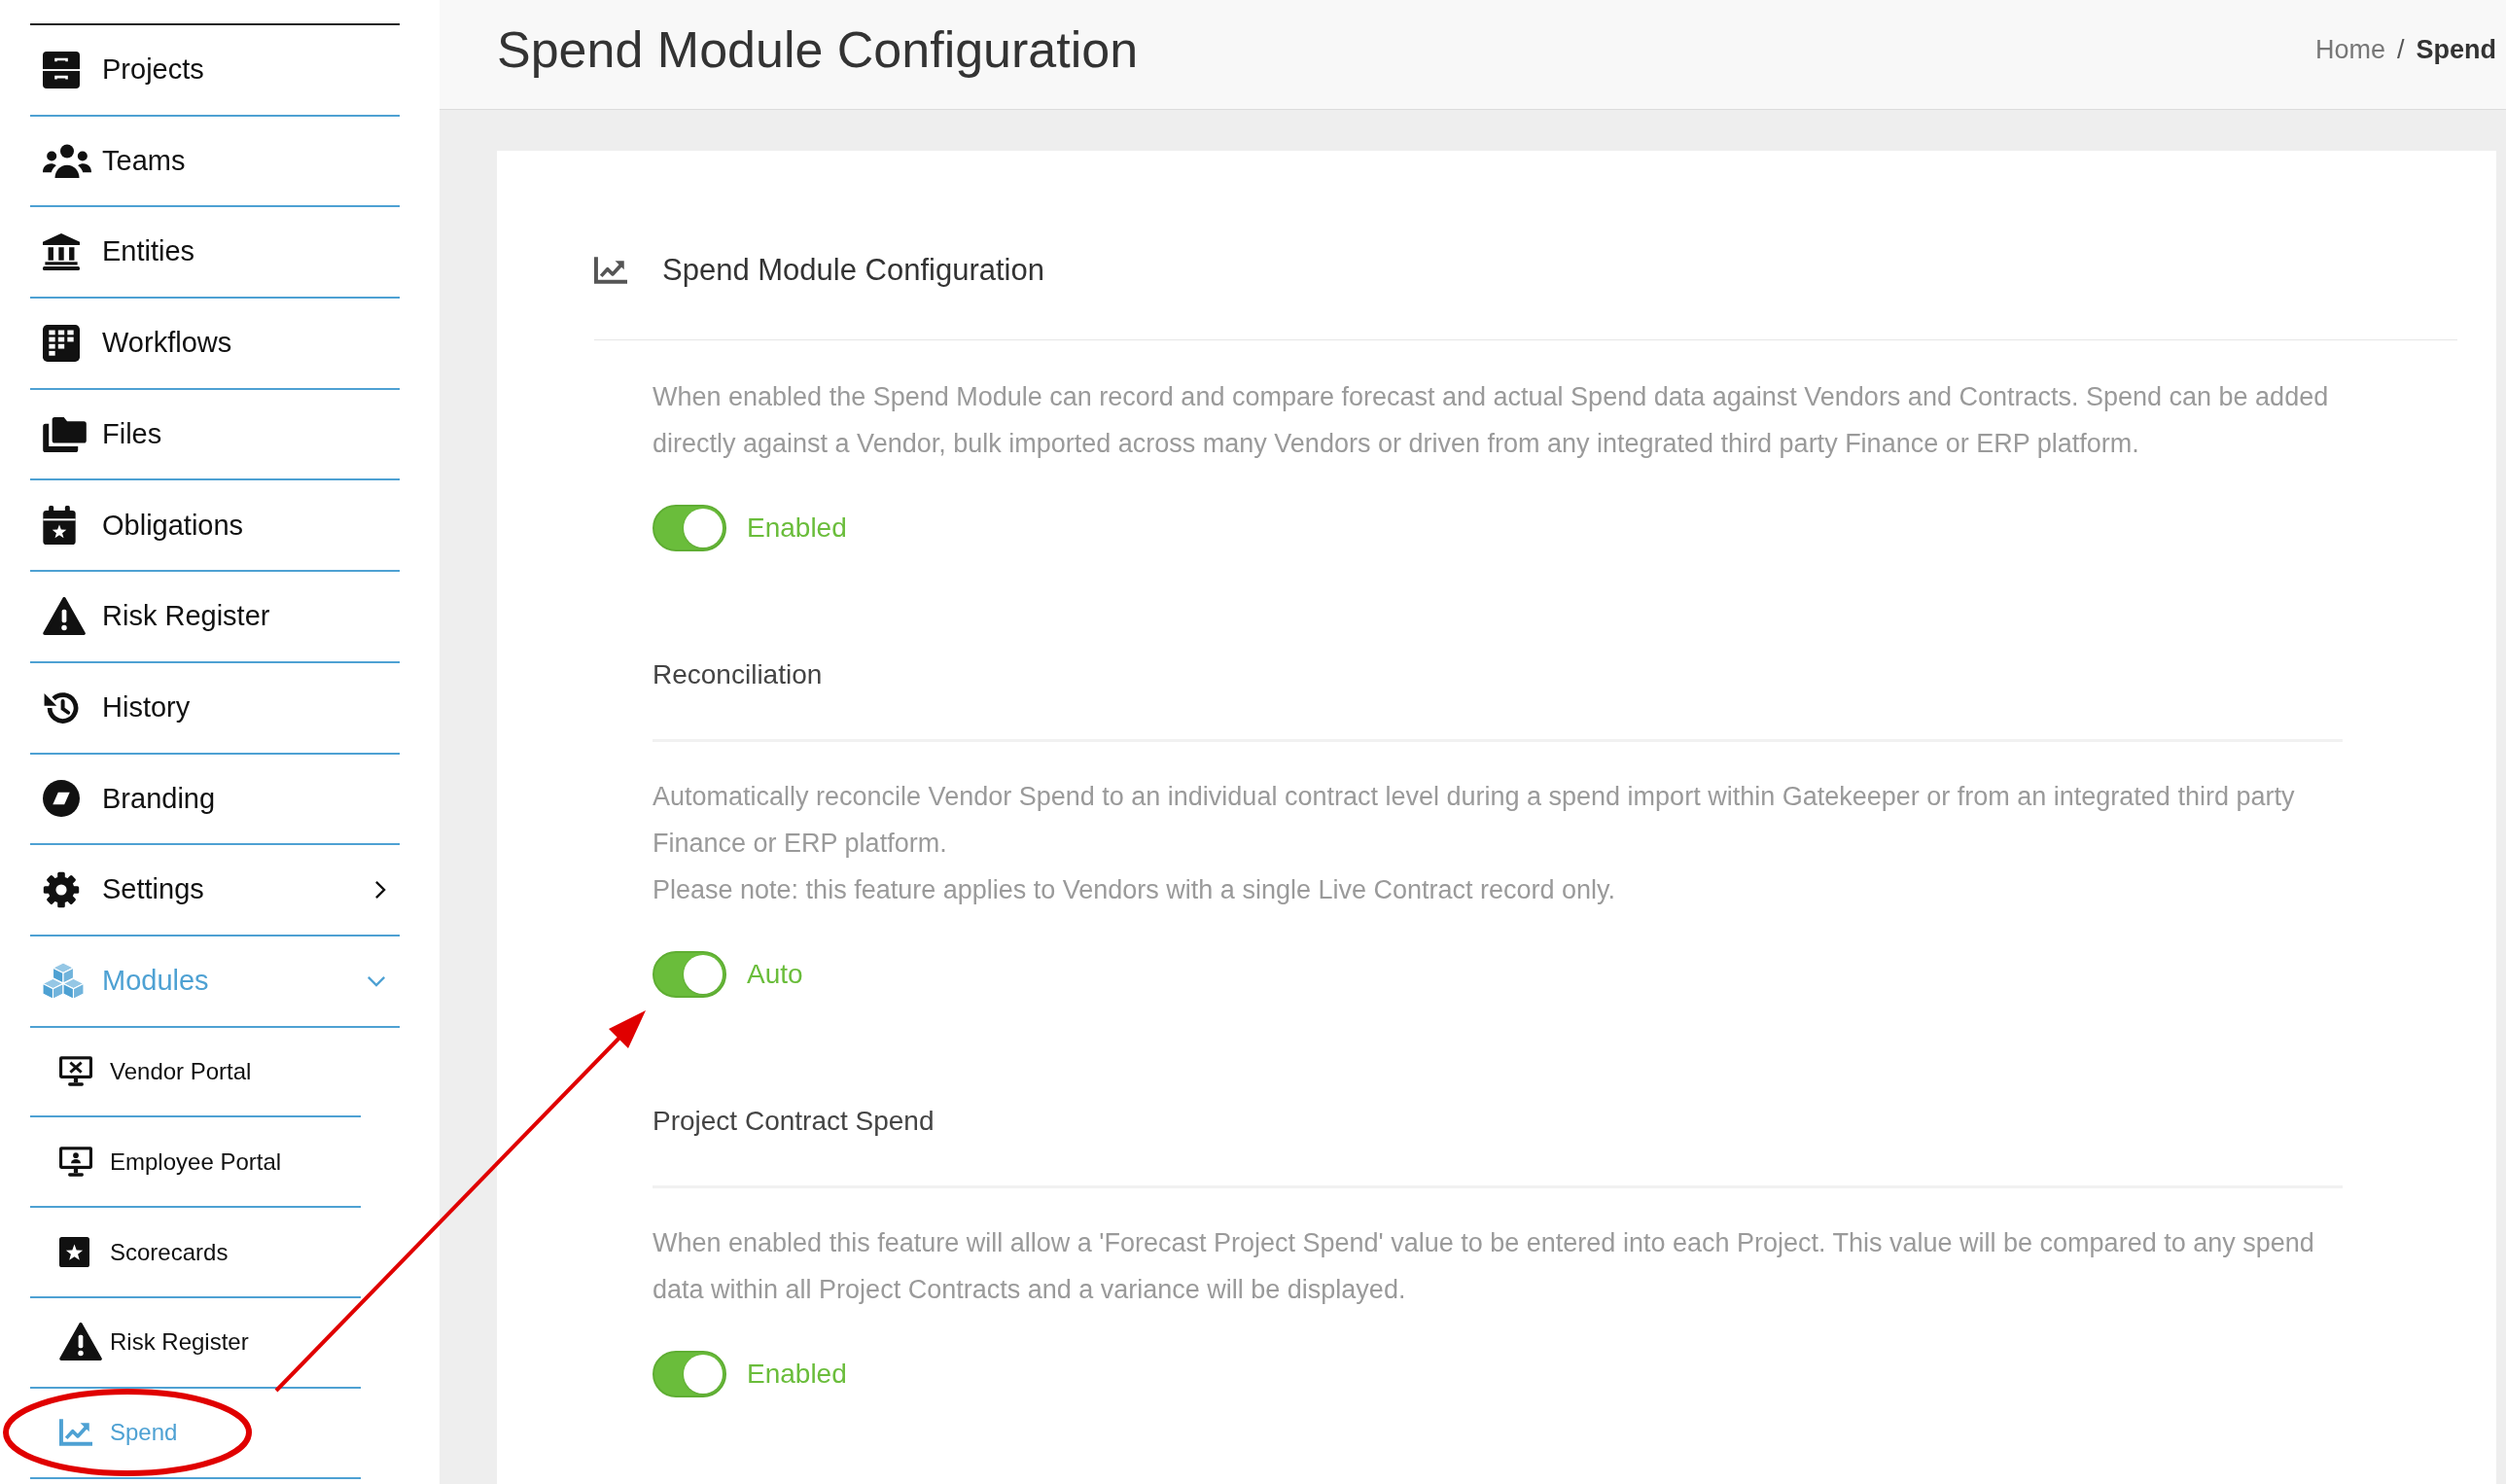 The width and height of the screenshot is (2506, 1484). I want to click on sidebar-subitem: Risk Register, so click(195, 1342).